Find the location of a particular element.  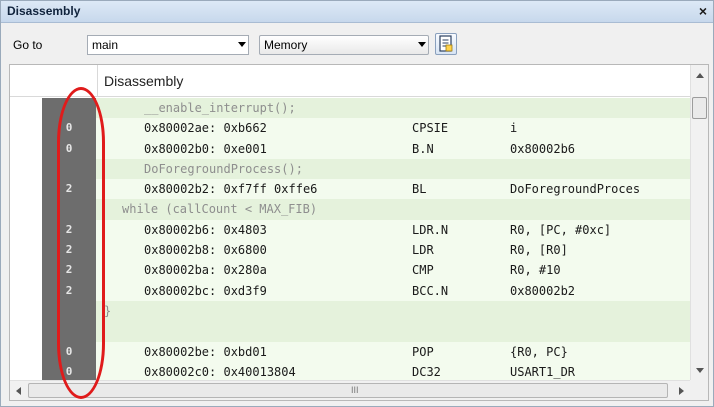

instruction-mnemonic: B.N is located at coordinates (423, 148).